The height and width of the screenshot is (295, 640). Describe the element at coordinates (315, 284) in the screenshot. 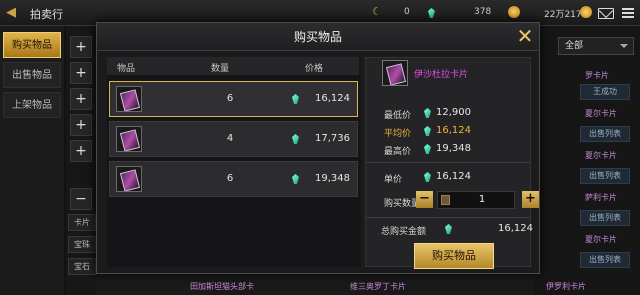

I see `bottom-list-bg` at that location.